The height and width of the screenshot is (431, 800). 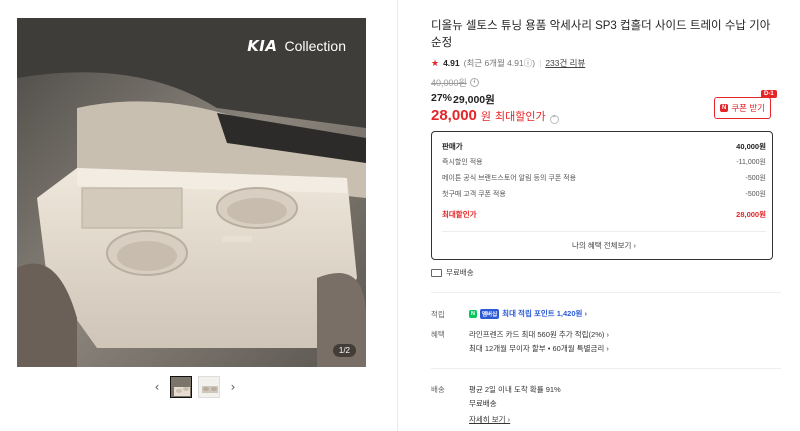 What do you see at coordinates (751, 146) in the screenshot?
I see `breakdown-value: 40,000원` at bounding box center [751, 146].